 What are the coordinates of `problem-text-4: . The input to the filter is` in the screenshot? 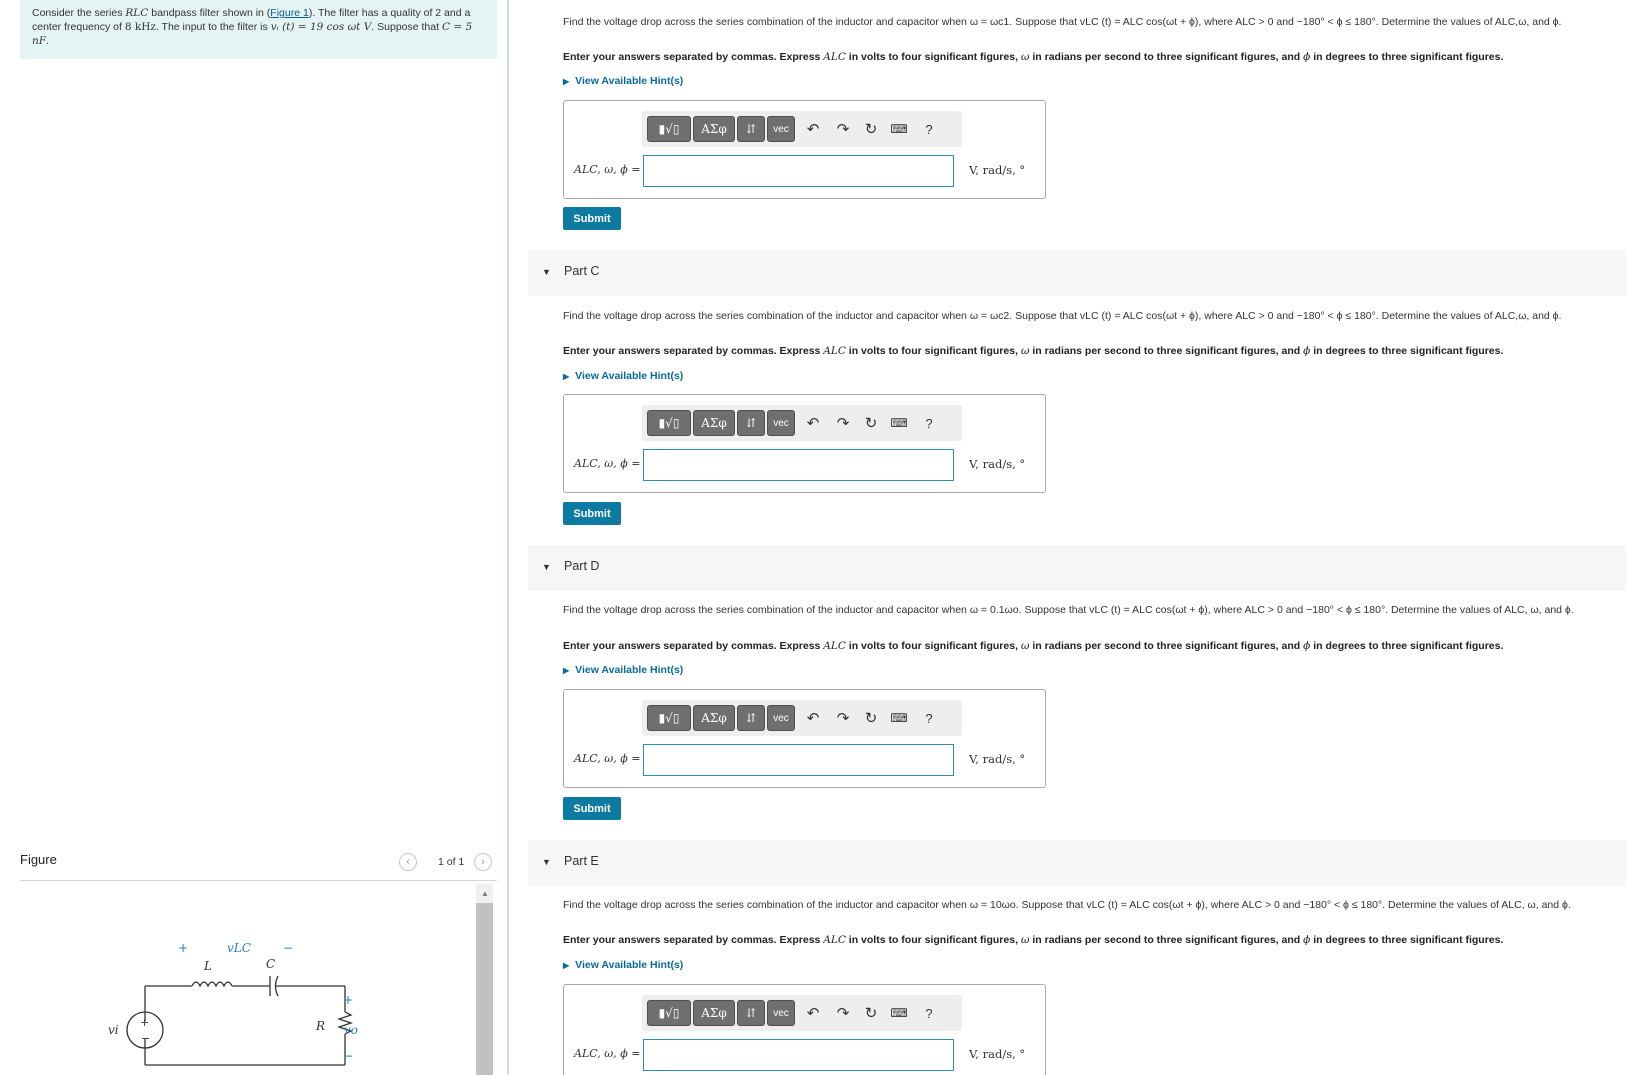 It's located at (213, 27).